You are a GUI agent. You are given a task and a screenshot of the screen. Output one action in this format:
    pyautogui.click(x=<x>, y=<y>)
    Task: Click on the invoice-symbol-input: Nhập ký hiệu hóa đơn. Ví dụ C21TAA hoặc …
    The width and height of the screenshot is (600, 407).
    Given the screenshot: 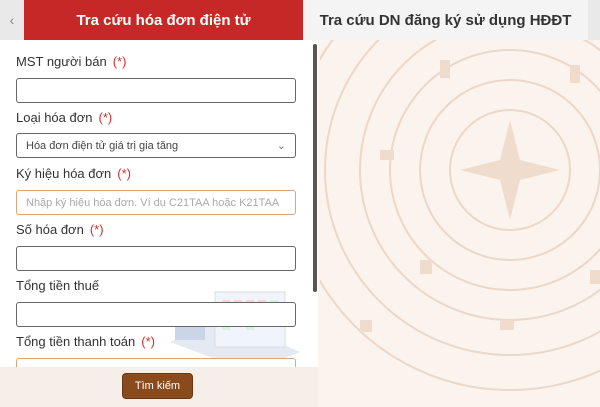 What is the action you would take?
    pyautogui.click(x=156, y=202)
    